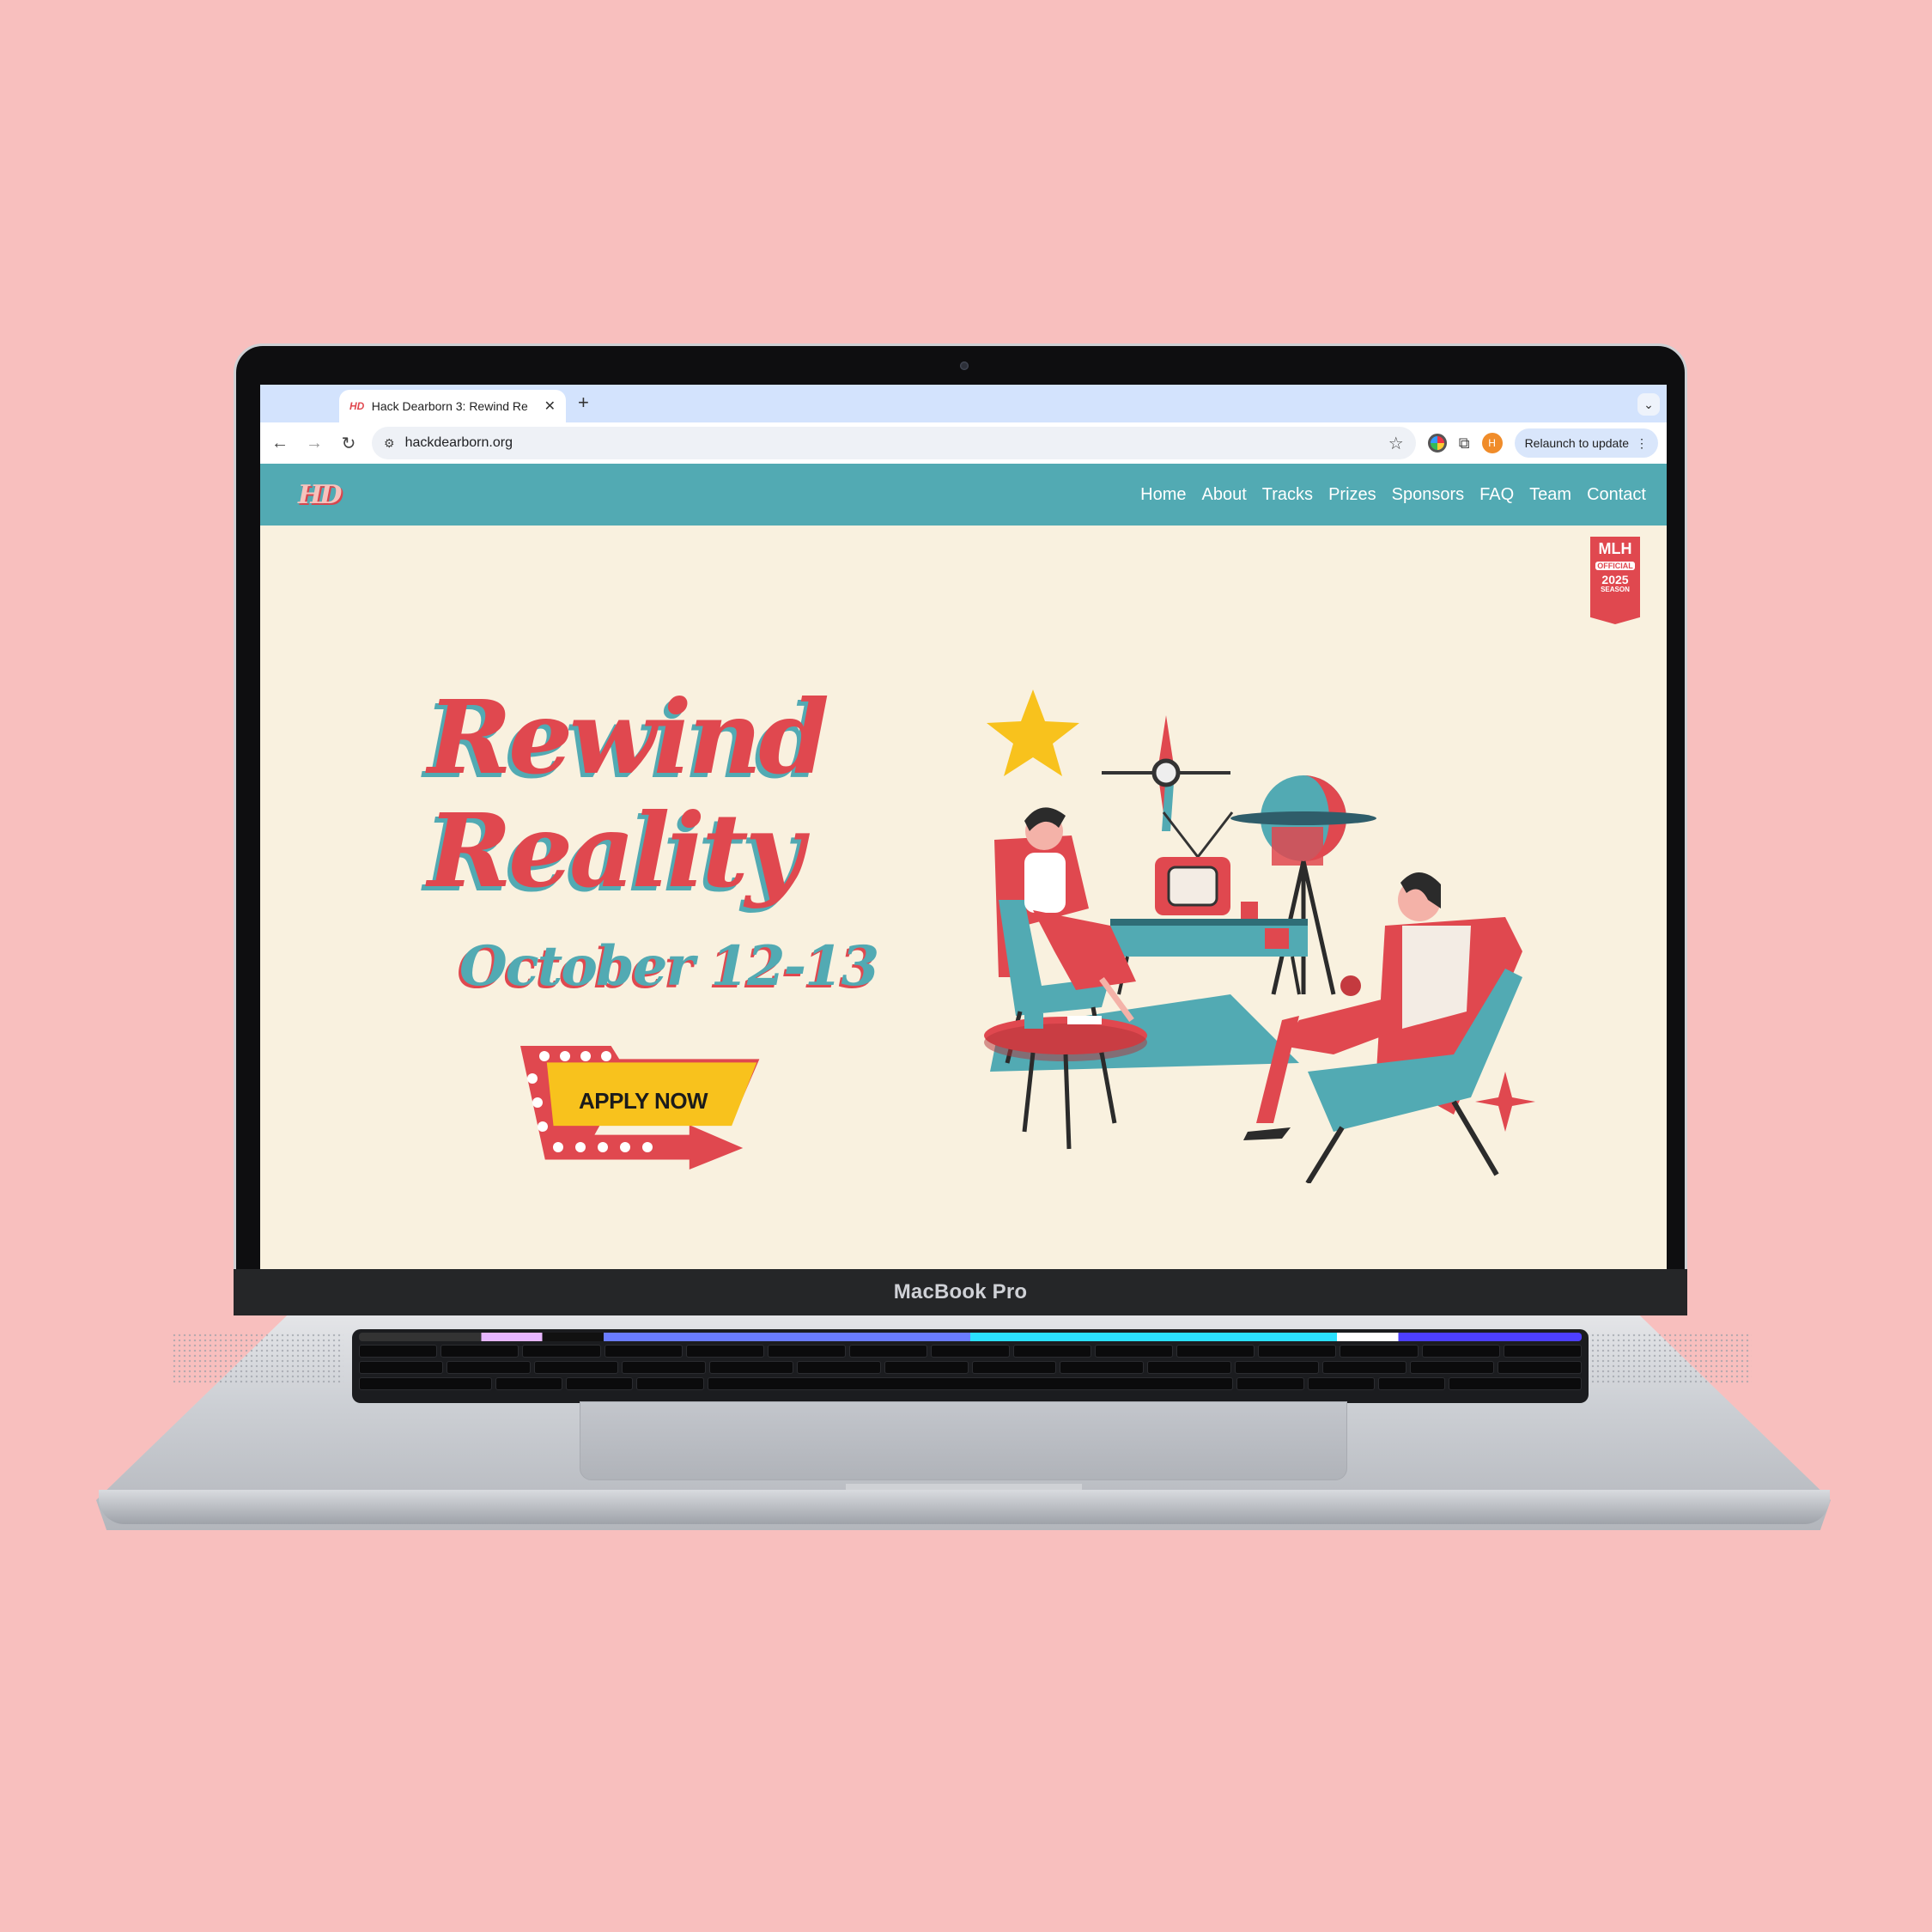  I want to click on mlh-badge: MLH OFFICIAL 2025 SEASON, so click(1615, 580).